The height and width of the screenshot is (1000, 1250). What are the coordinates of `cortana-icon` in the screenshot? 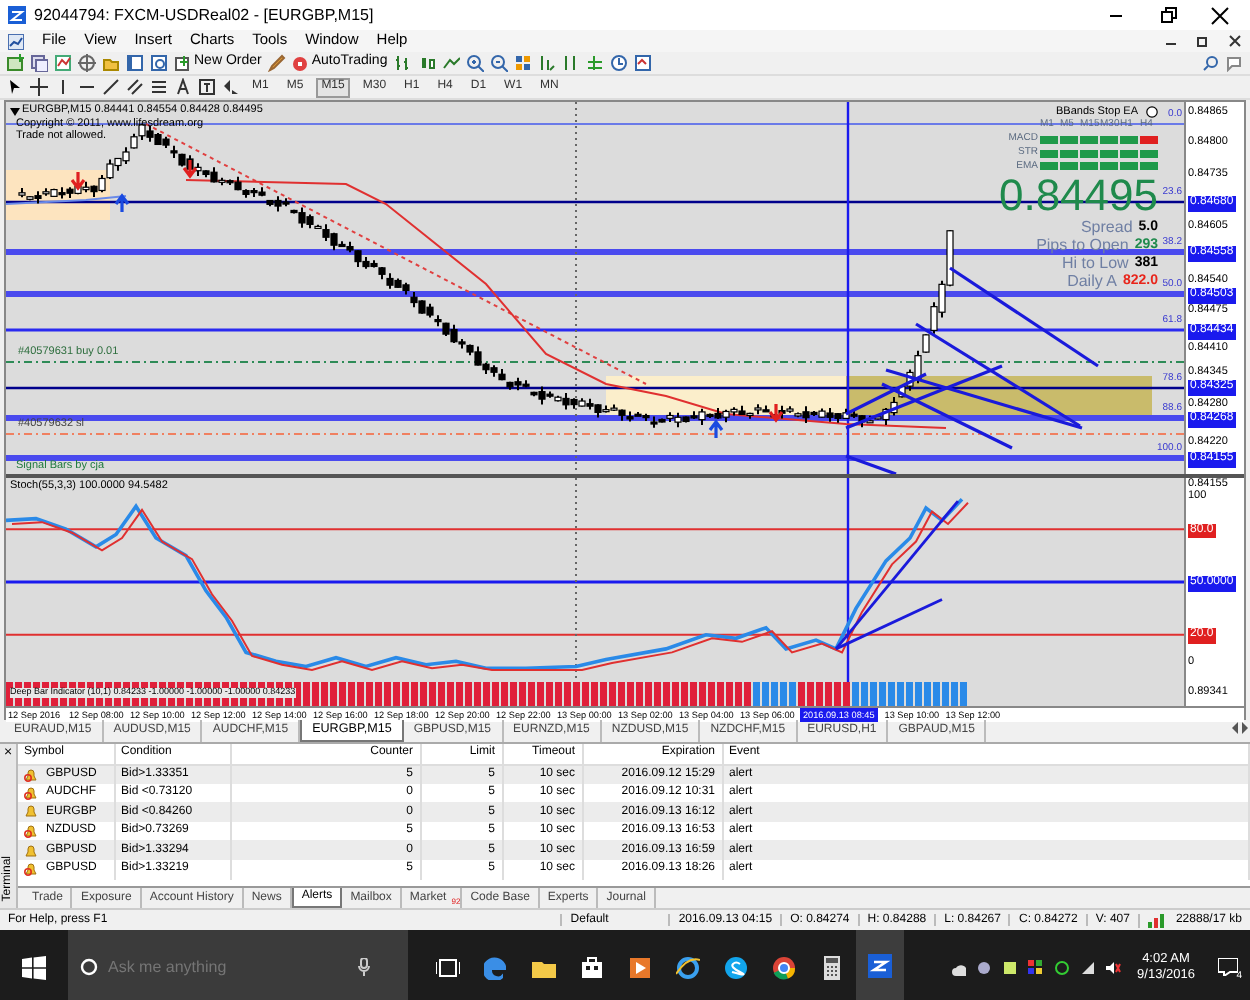 It's located at (89, 967).